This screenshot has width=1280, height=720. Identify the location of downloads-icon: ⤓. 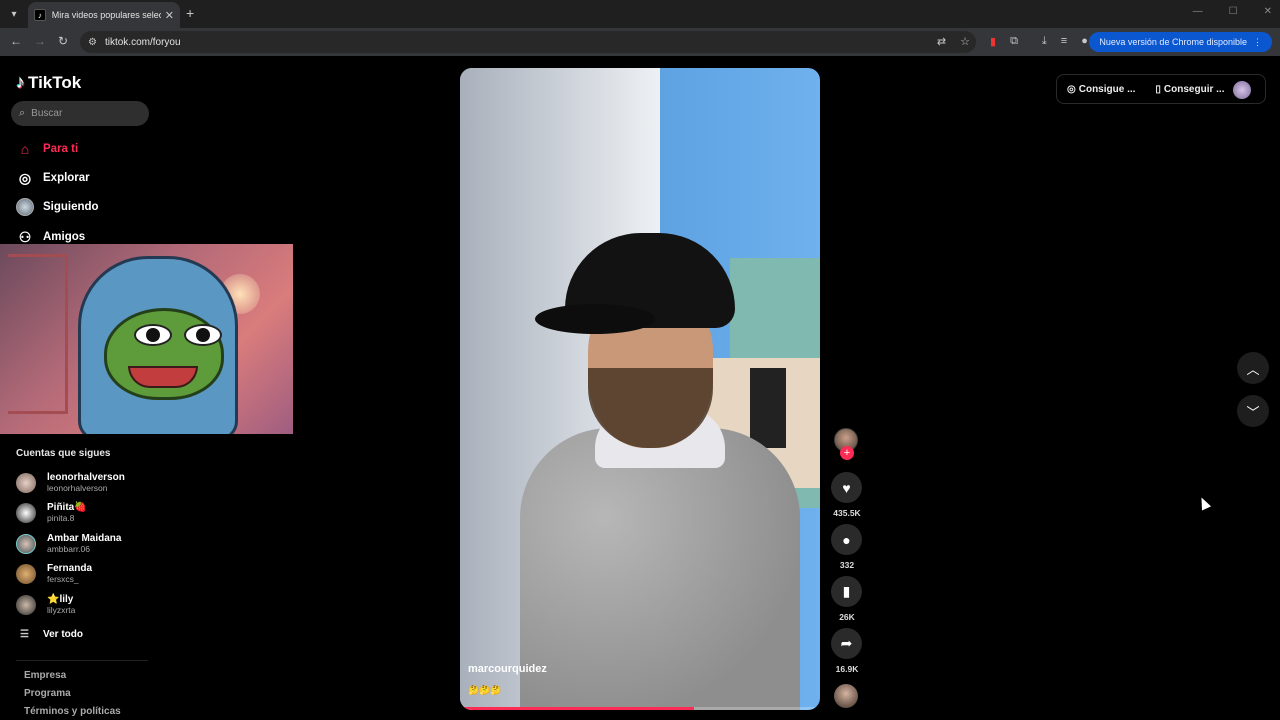
(1044, 41).